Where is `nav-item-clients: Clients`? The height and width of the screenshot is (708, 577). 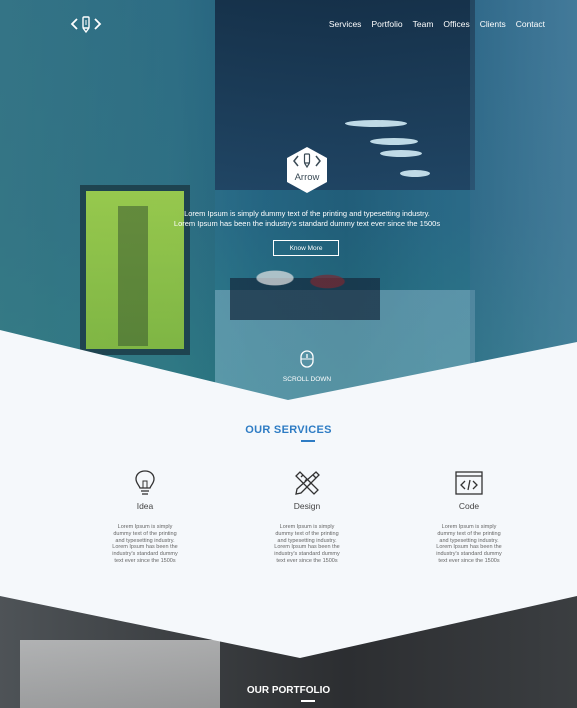 nav-item-clients: Clients is located at coordinates (493, 24).